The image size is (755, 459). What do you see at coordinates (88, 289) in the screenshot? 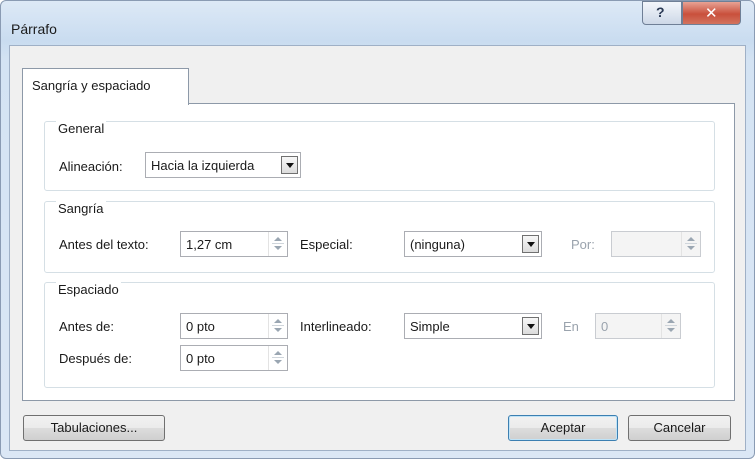
I see `spacing-title: Espaciado` at bounding box center [88, 289].